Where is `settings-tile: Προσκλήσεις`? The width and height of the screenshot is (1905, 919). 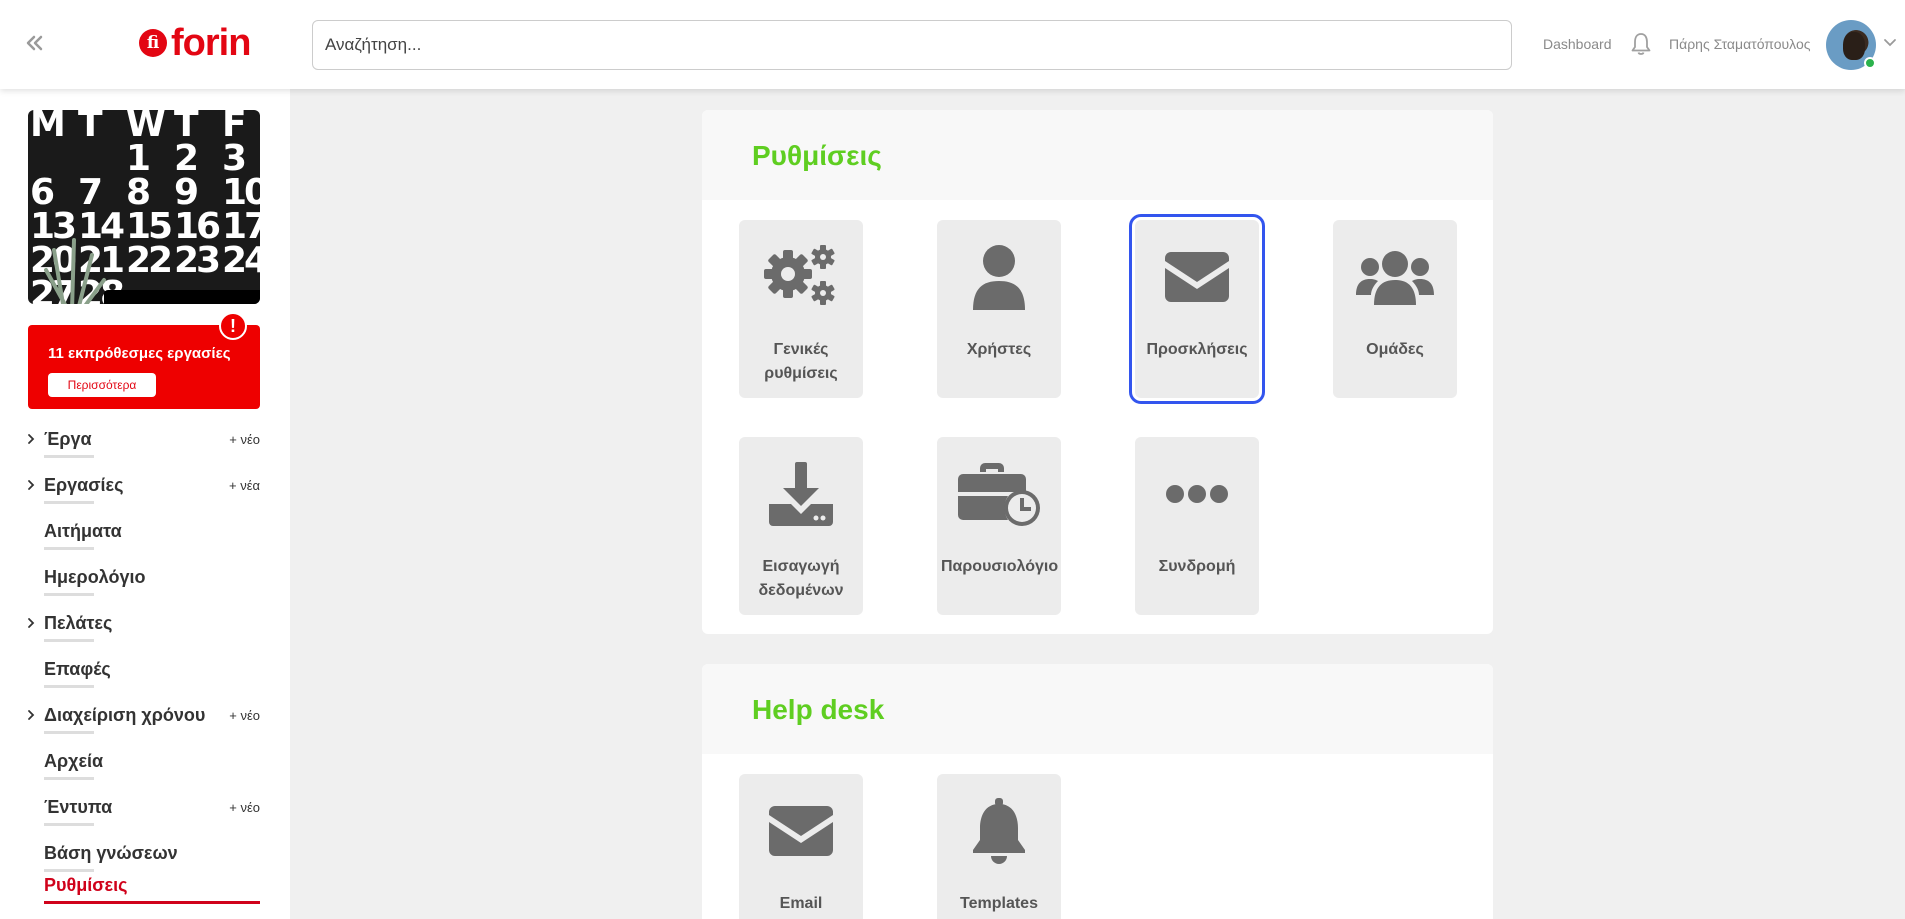
settings-tile: Προσκλήσεις is located at coordinates (1197, 309).